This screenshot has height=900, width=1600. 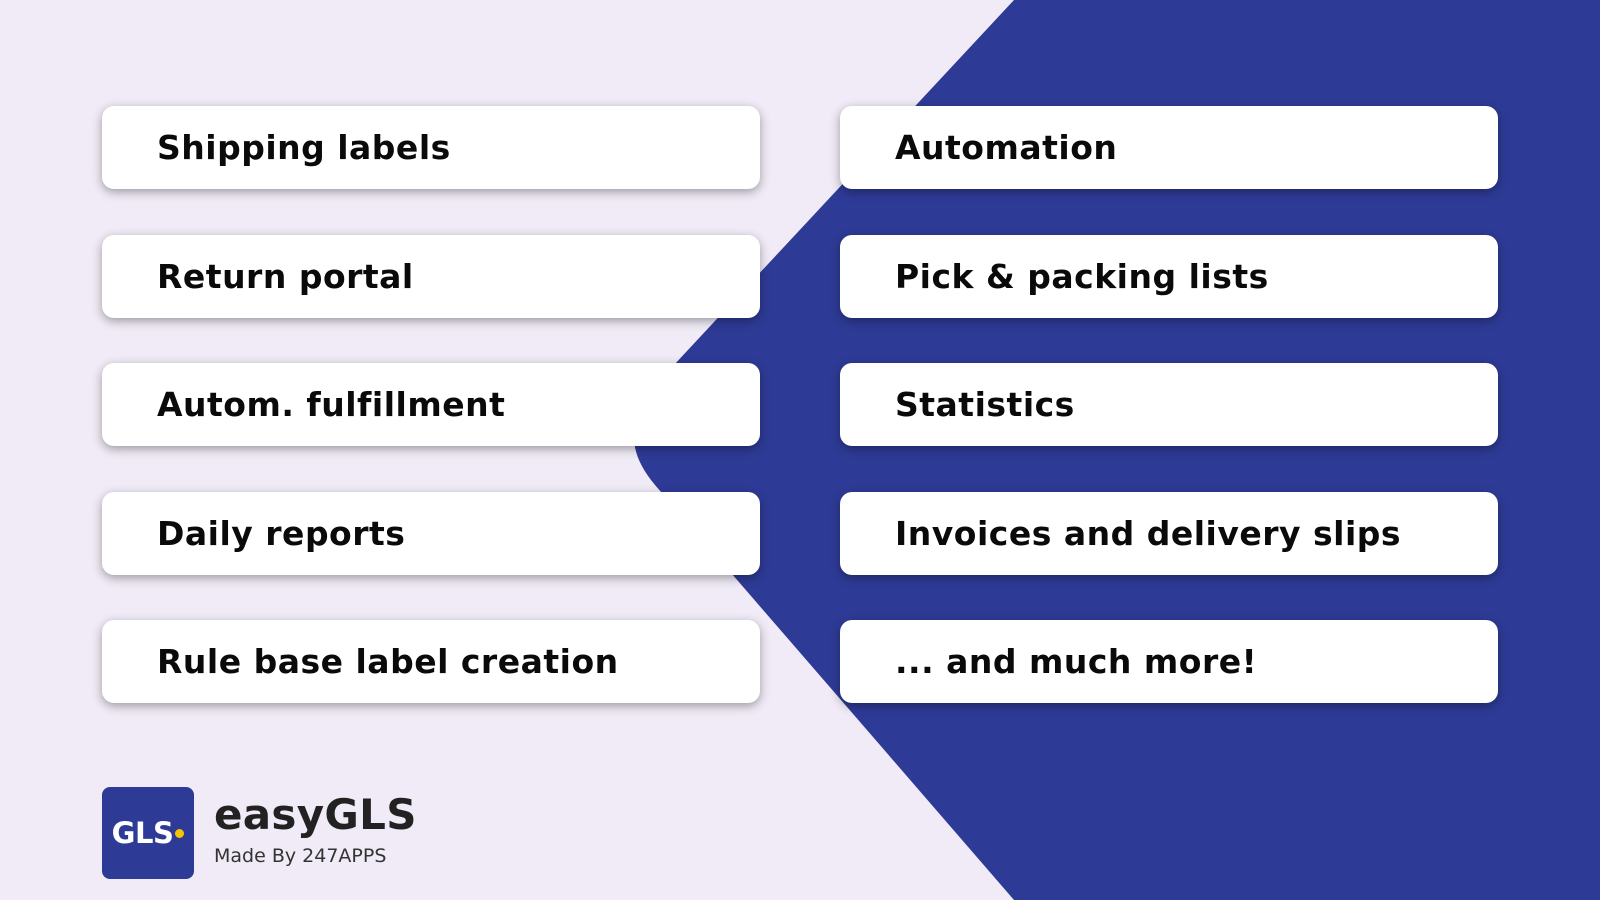 I want to click on feature-label: Pick & packing lists, so click(x=1082, y=276).